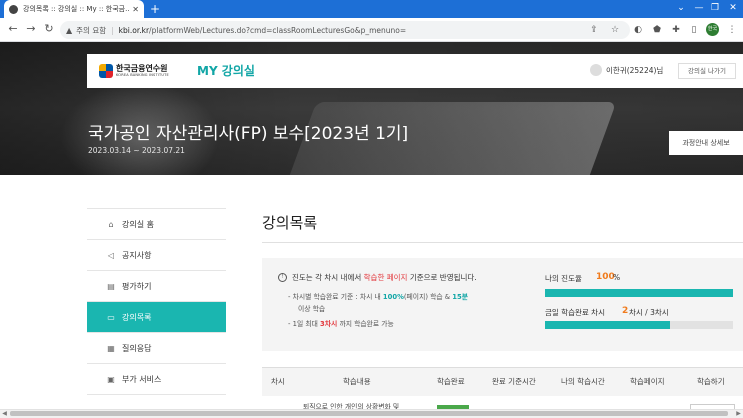  I want to click on document-icon: ▤, so click(111, 286).